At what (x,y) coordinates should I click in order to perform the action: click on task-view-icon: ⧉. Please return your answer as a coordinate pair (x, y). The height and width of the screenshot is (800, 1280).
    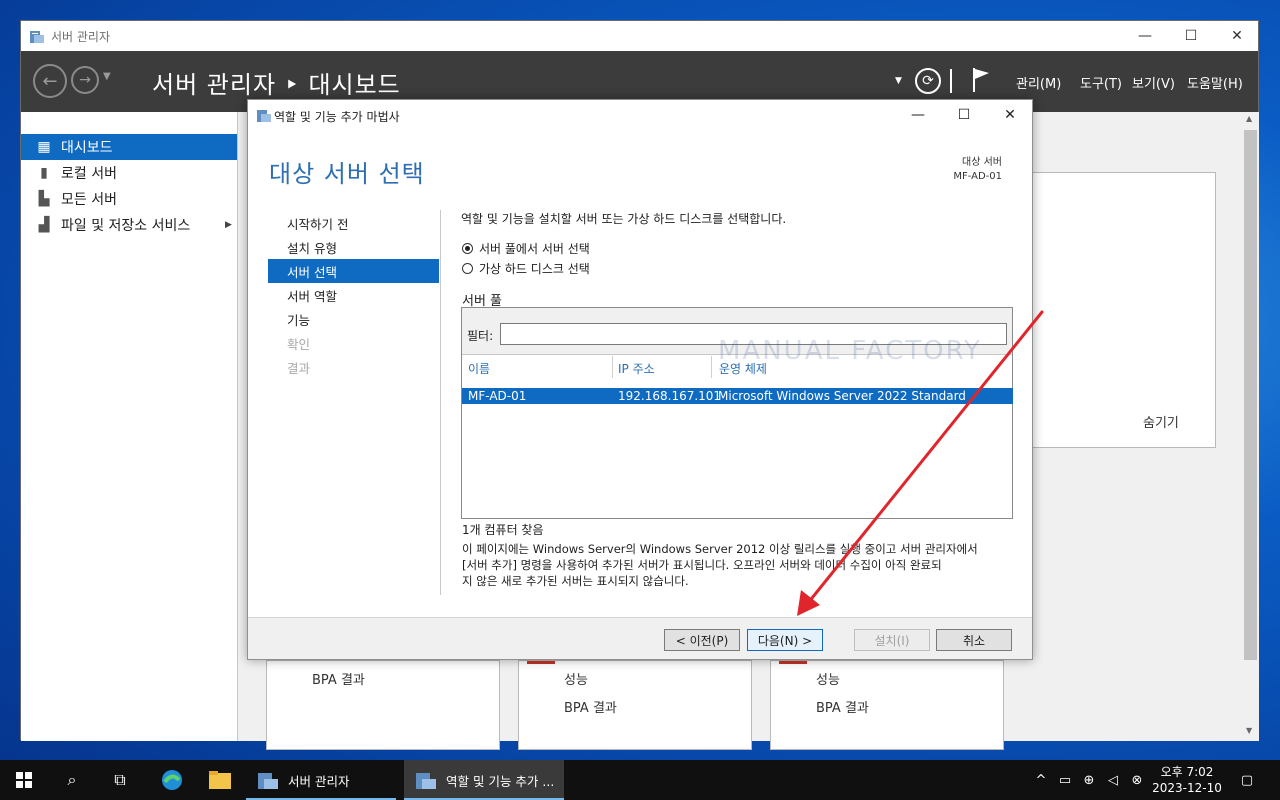
    Looking at the image, I should click on (120, 779).